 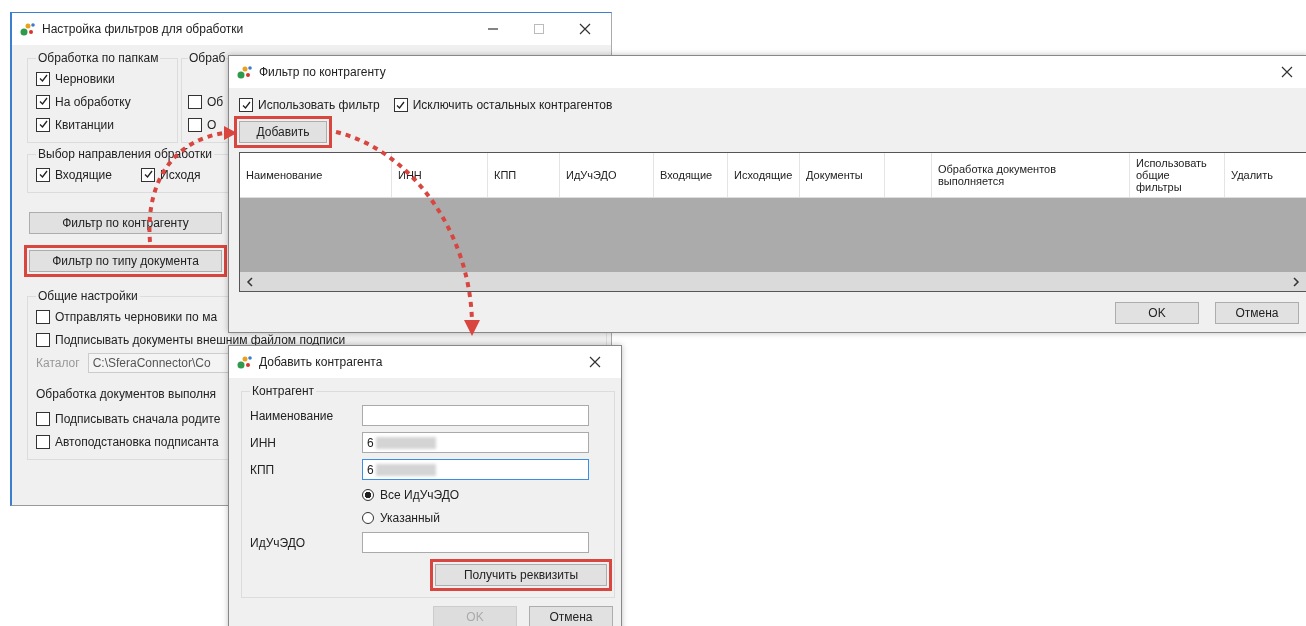 I want to click on scrollbar, so click(x=773, y=281).